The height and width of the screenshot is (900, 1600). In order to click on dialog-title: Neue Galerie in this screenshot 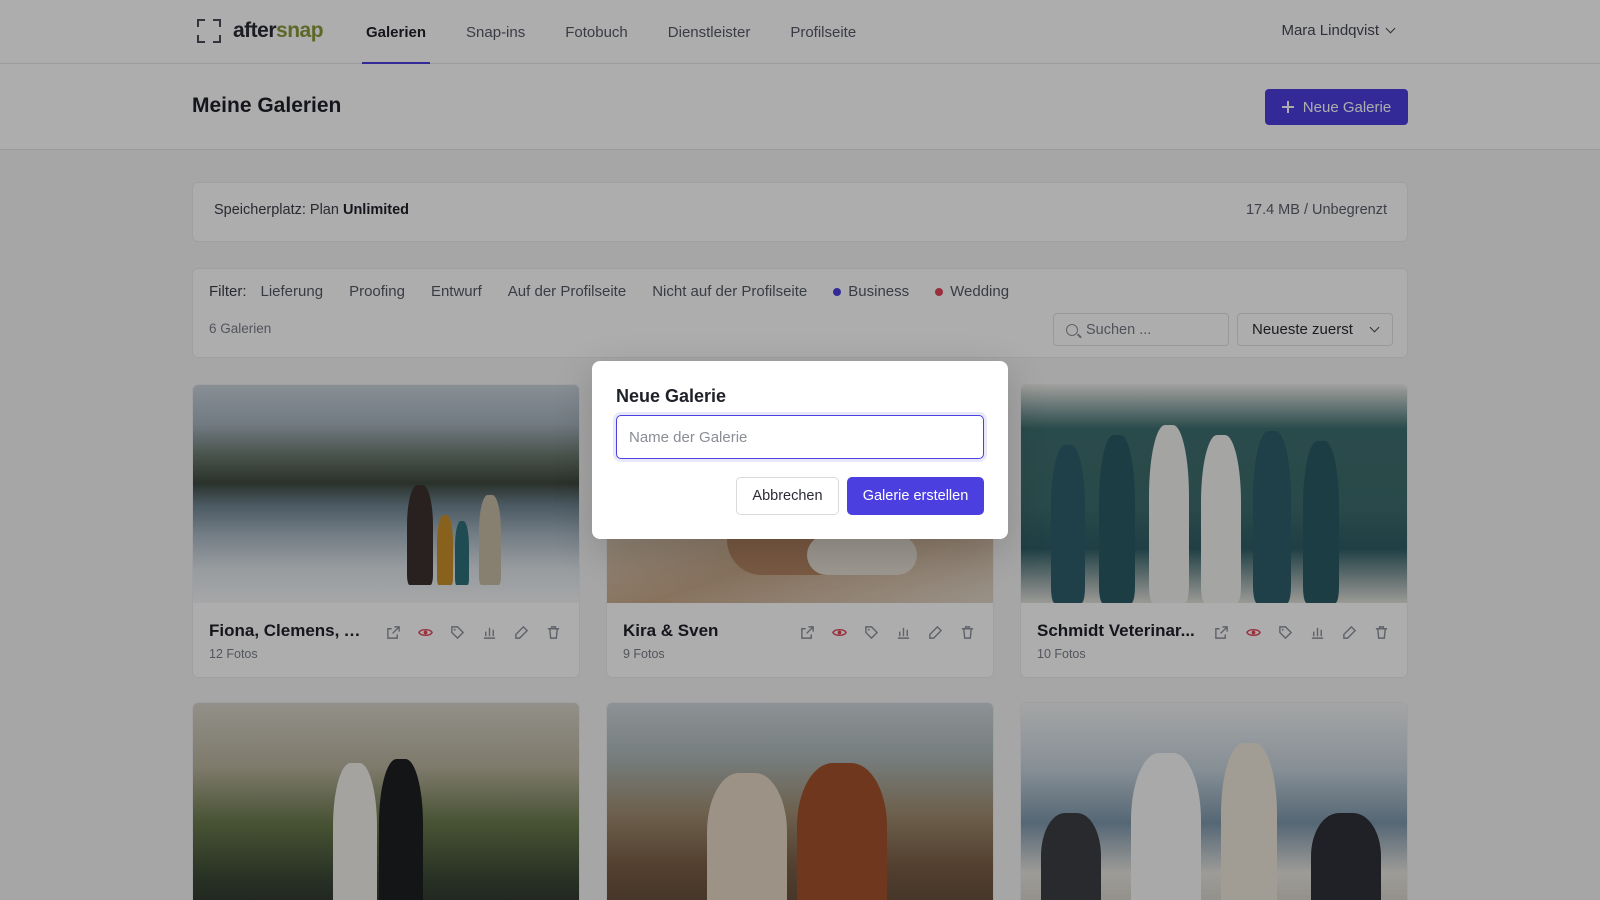, I will do `click(671, 396)`.